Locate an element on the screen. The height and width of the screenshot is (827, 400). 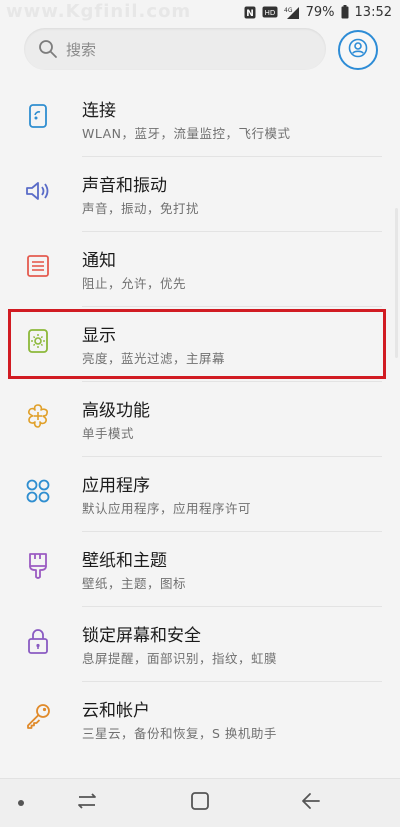
settings-item-subtitle: 声音，振动，免打扰 is located at coordinates (141, 208).